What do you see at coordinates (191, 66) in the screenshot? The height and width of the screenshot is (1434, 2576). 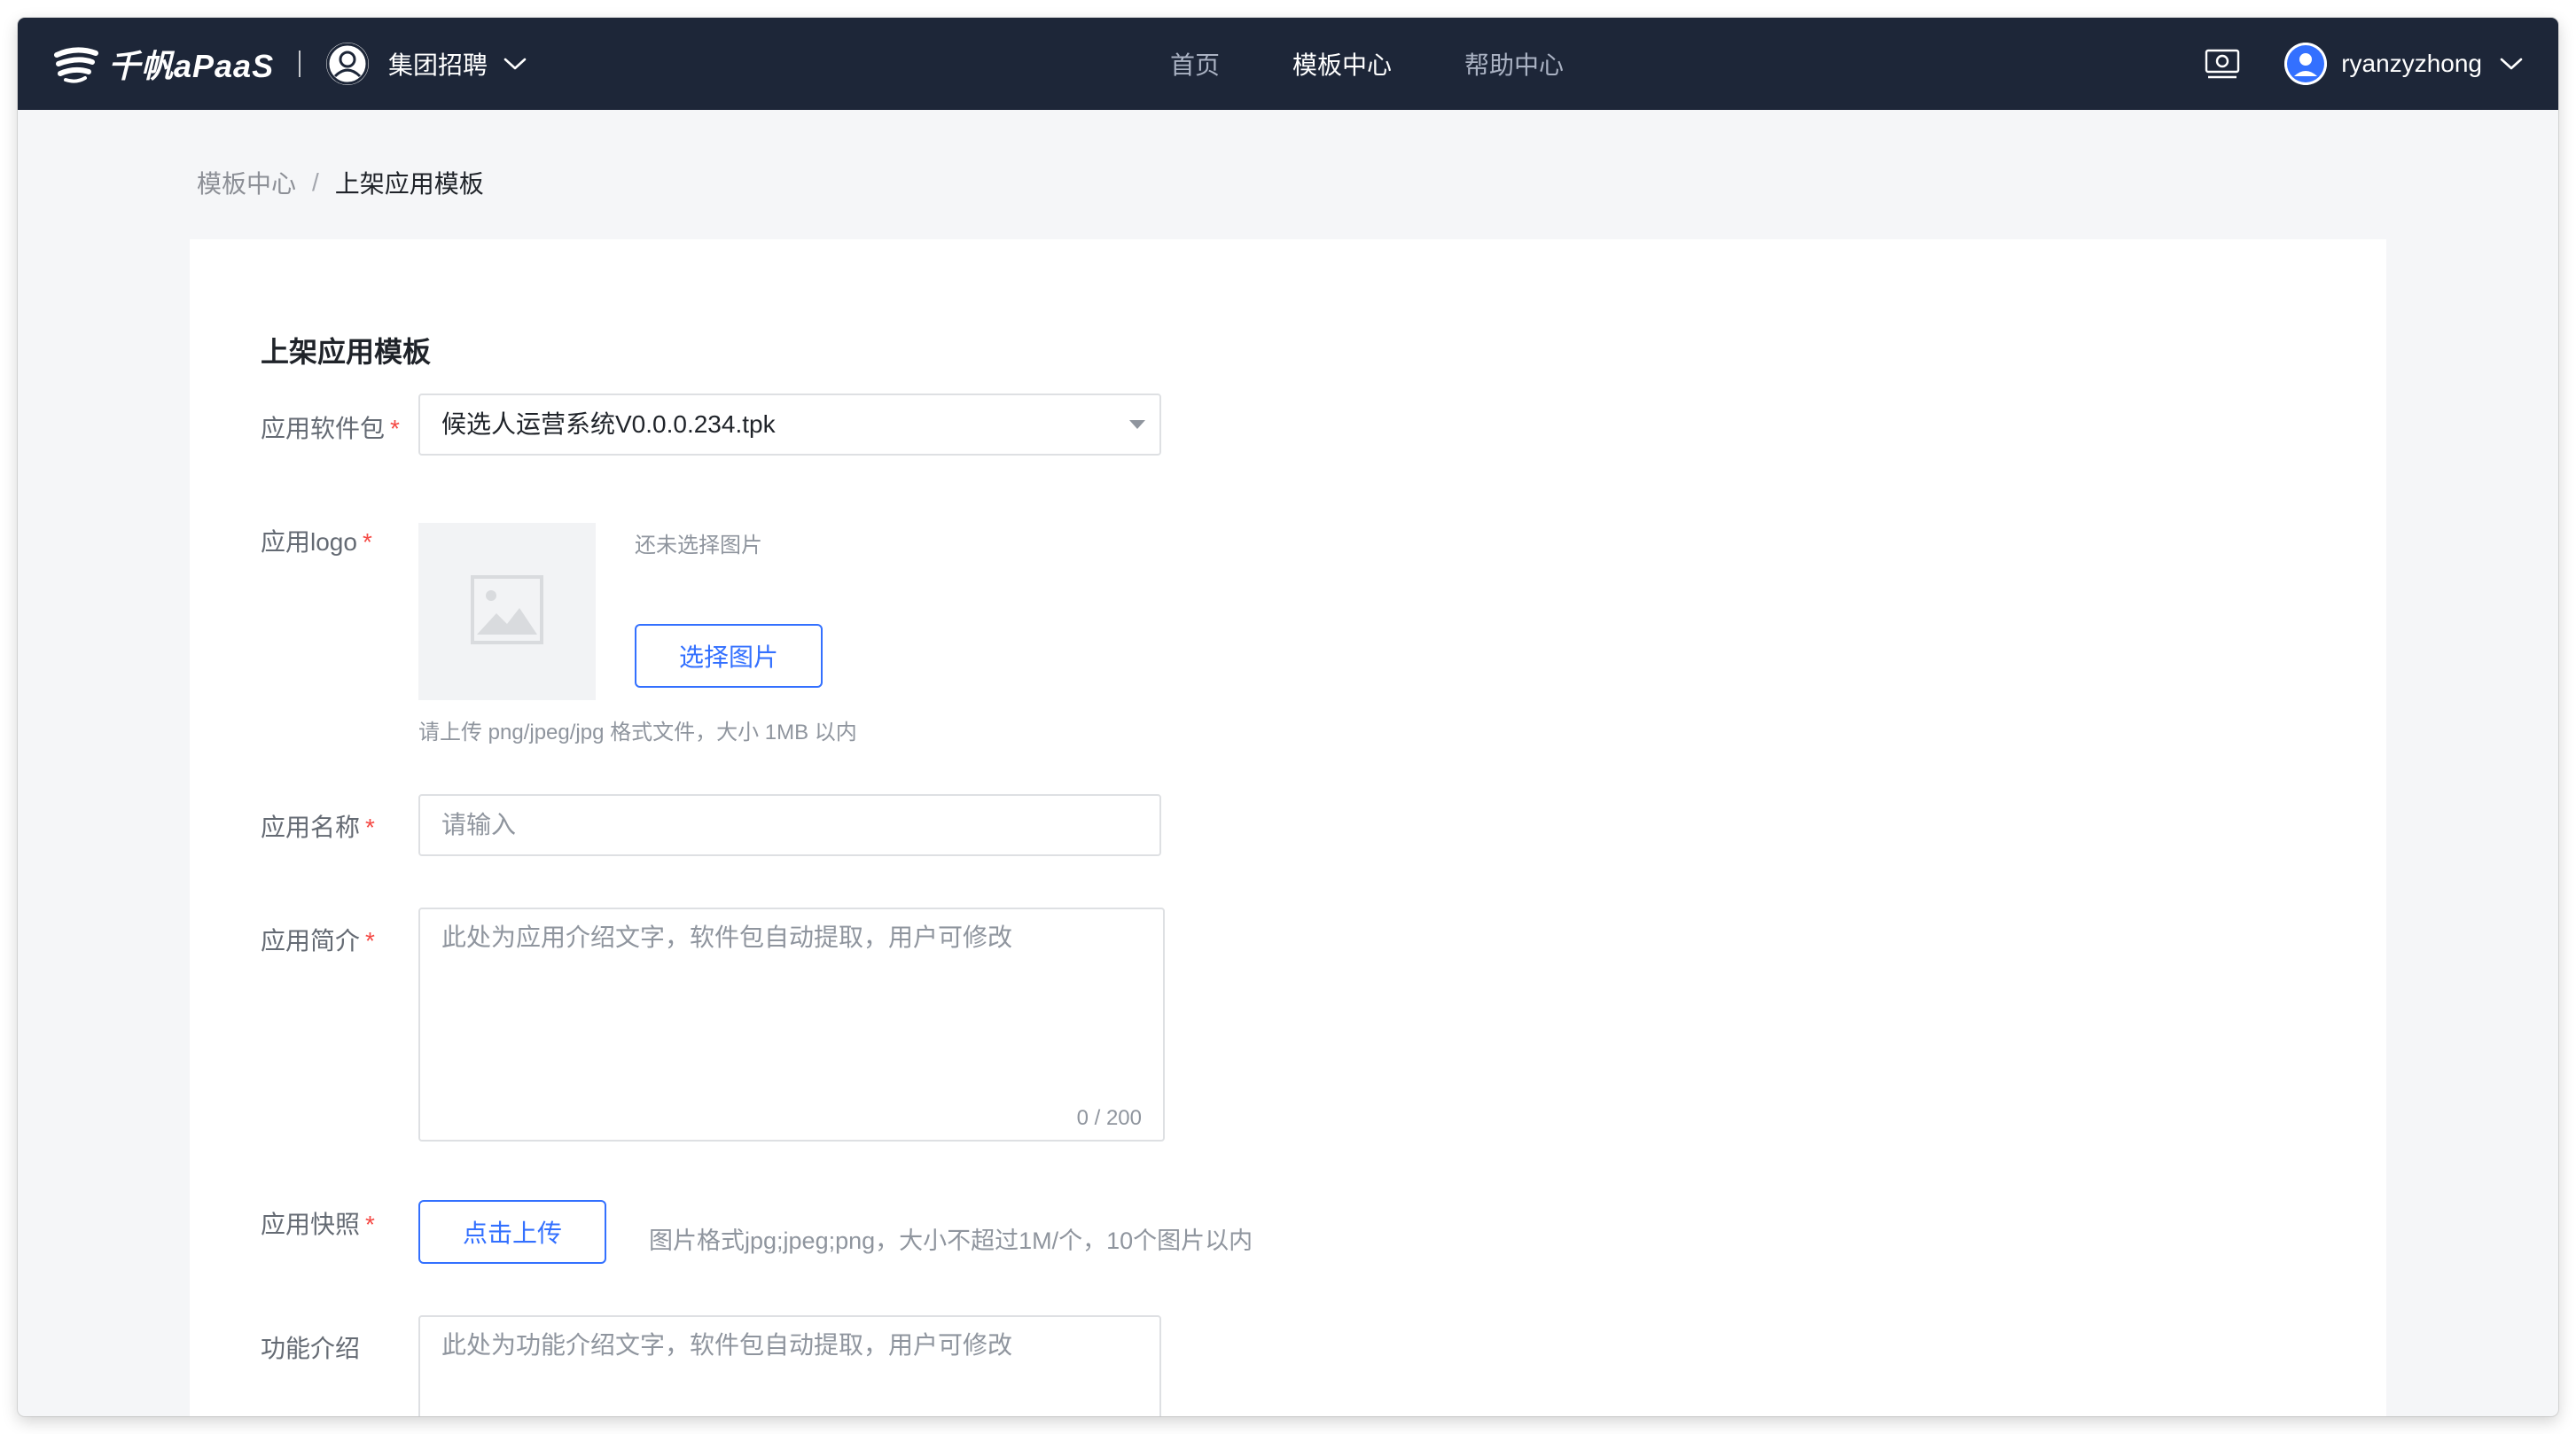 I see `brand-name: 千帆aPaaS` at bounding box center [191, 66].